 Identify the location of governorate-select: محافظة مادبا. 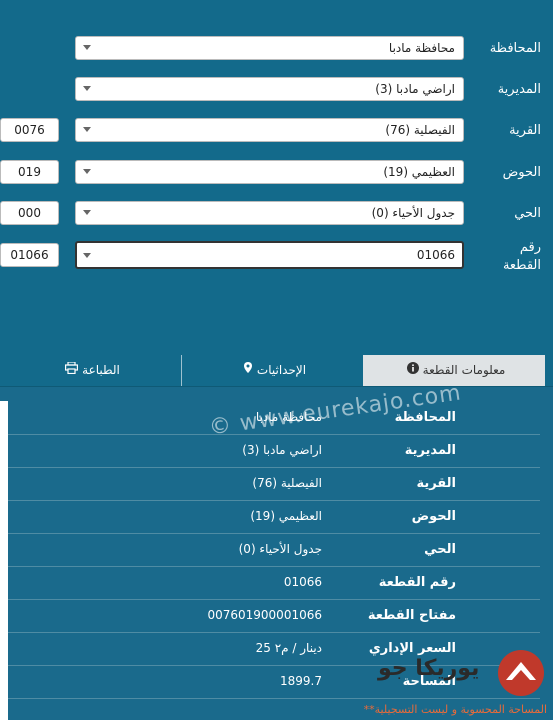
(269, 48).